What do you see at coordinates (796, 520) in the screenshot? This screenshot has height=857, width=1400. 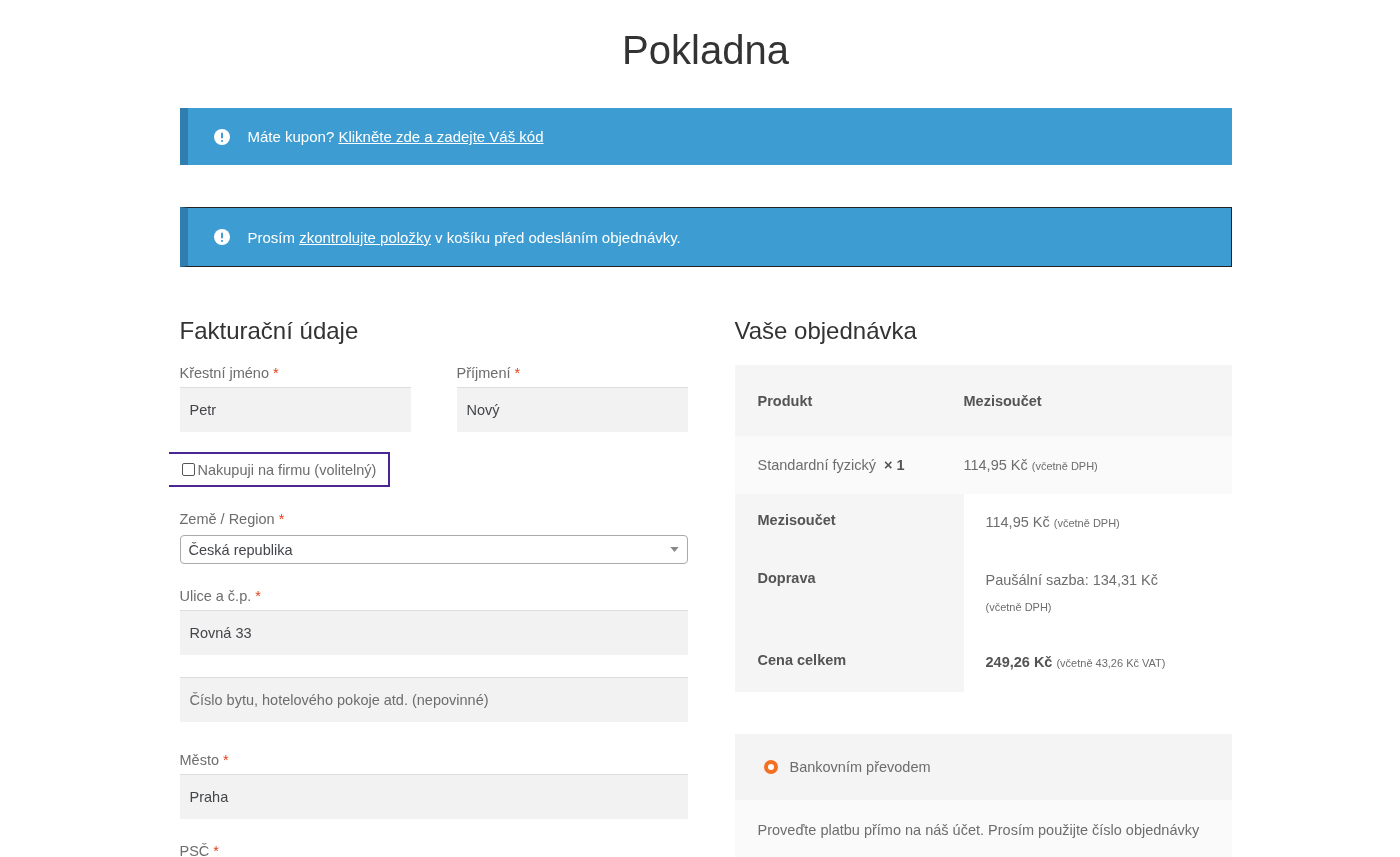 I see `total-label: Mezisoučet` at bounding box center [796, 520].